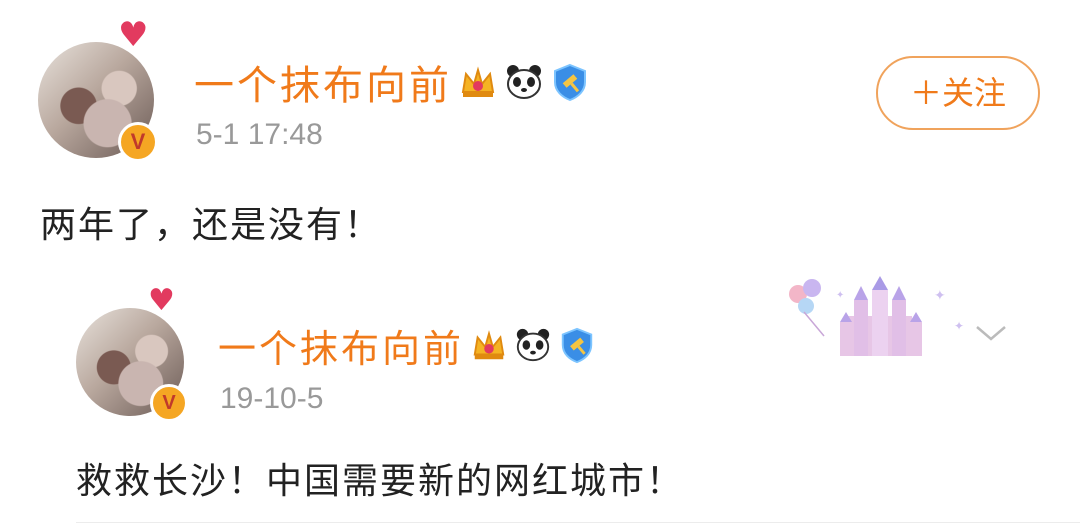 The width and height of the screenshot is (1080, 528). What do you see at coordinates (958, 93) in the screenshot?
I see `follow-button: ＋关注` at bounding box center [958, 93].